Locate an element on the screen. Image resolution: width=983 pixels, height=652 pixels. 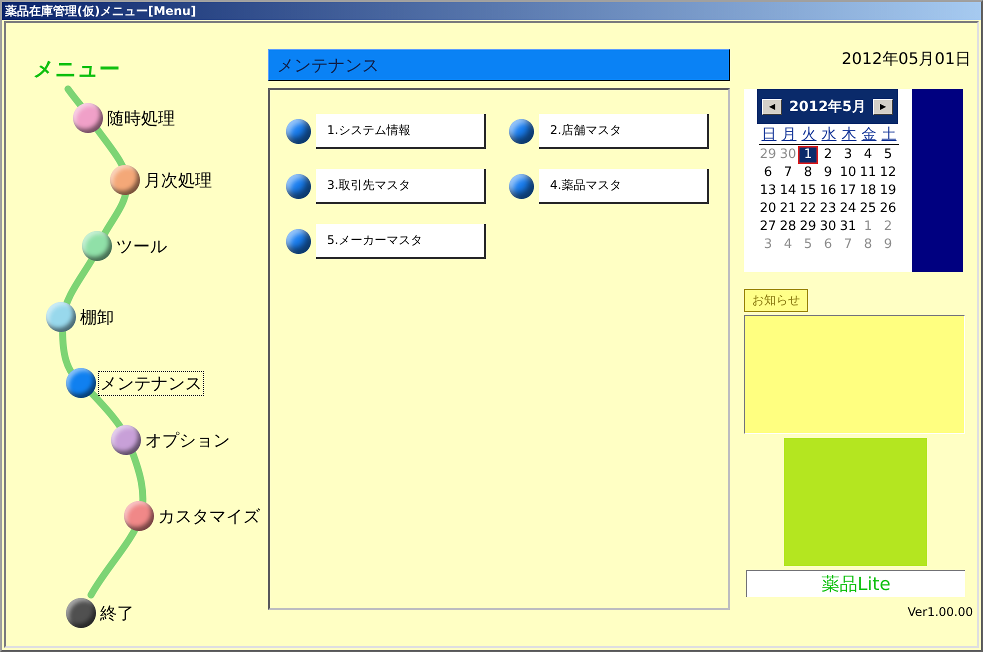
menu-button: 5.メーカーマスタ is located at coordinates (401, 241).